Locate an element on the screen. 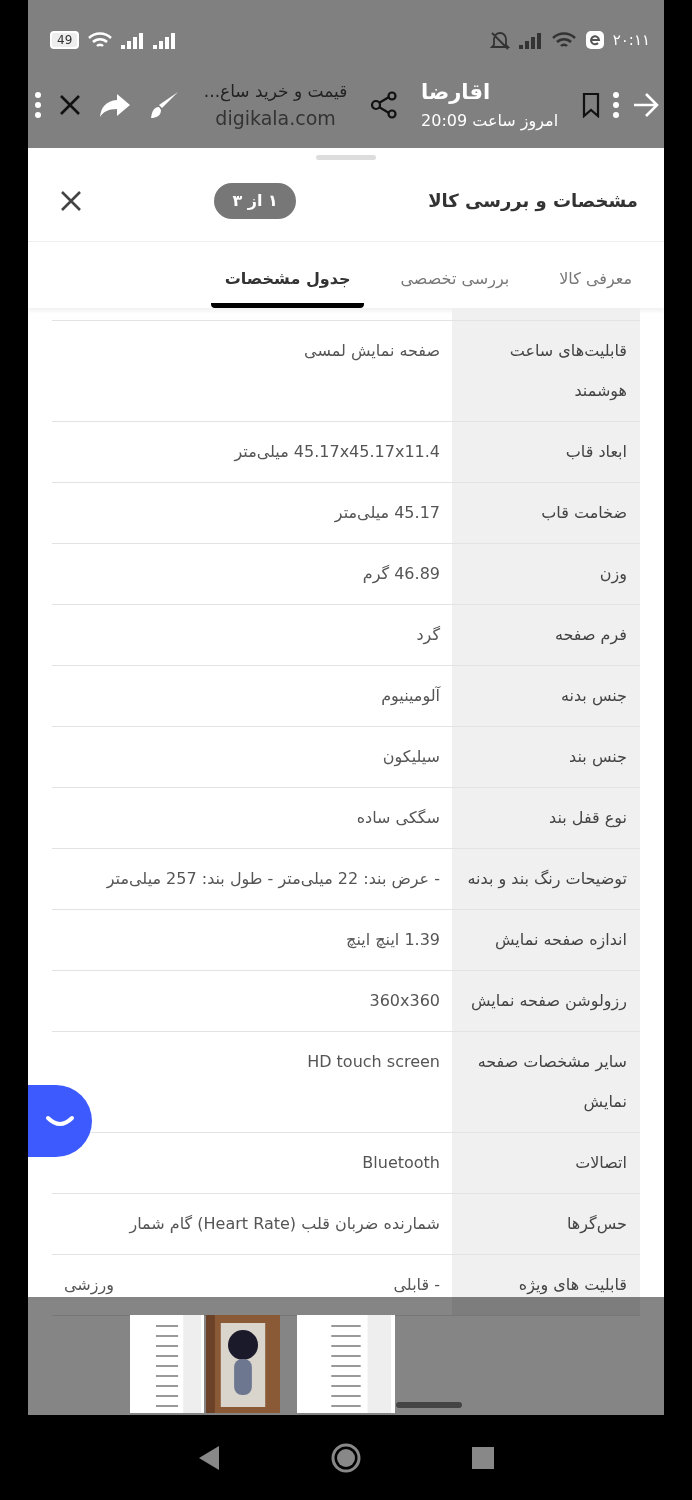  back-button is located at coordinates (209, 1457).